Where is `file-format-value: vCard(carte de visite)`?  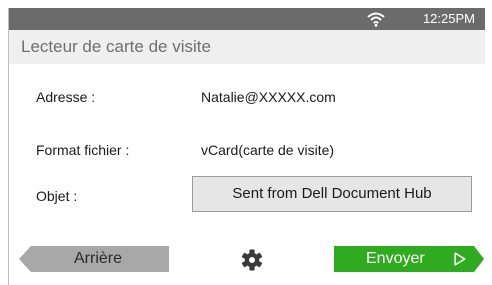 file-format-value: vCard(carte de visite) is located at coordinates (267, 150).